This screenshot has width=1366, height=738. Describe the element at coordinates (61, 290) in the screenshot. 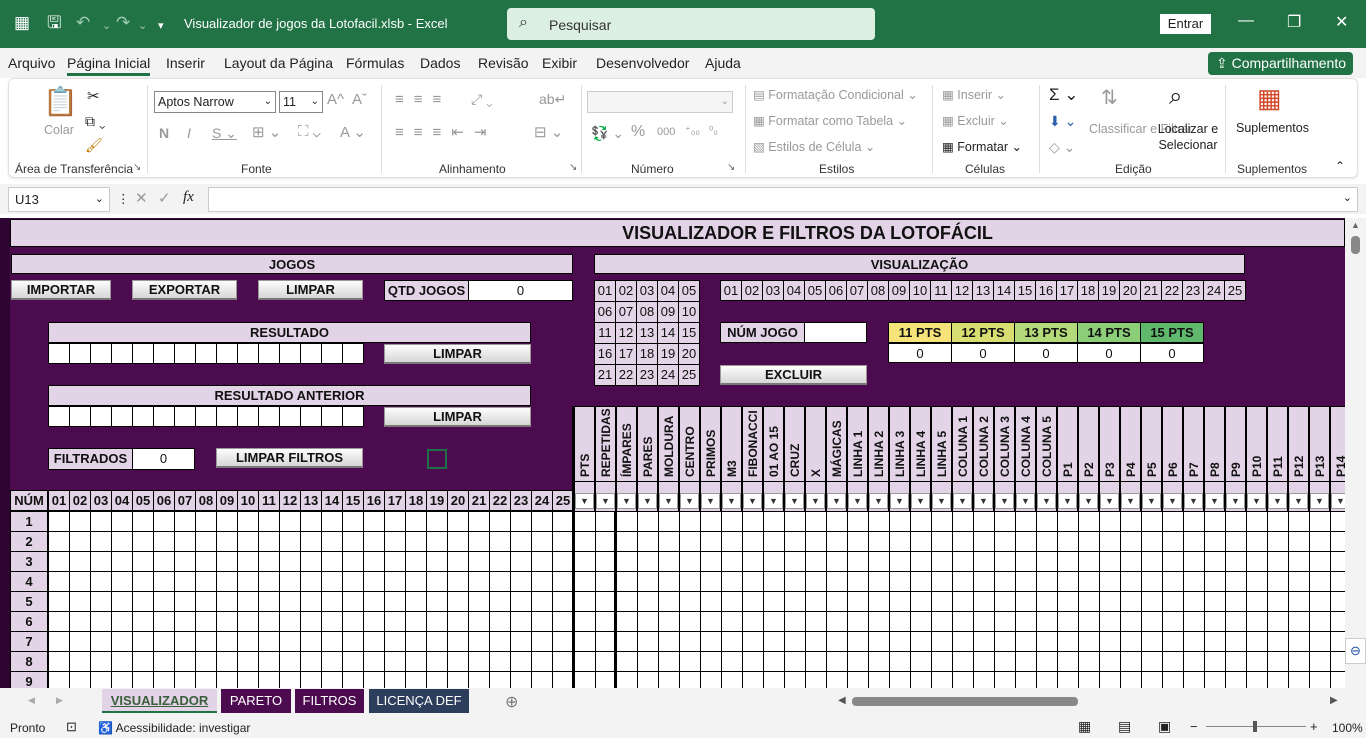

I see `importar-button: IMPORTAR` at that location.